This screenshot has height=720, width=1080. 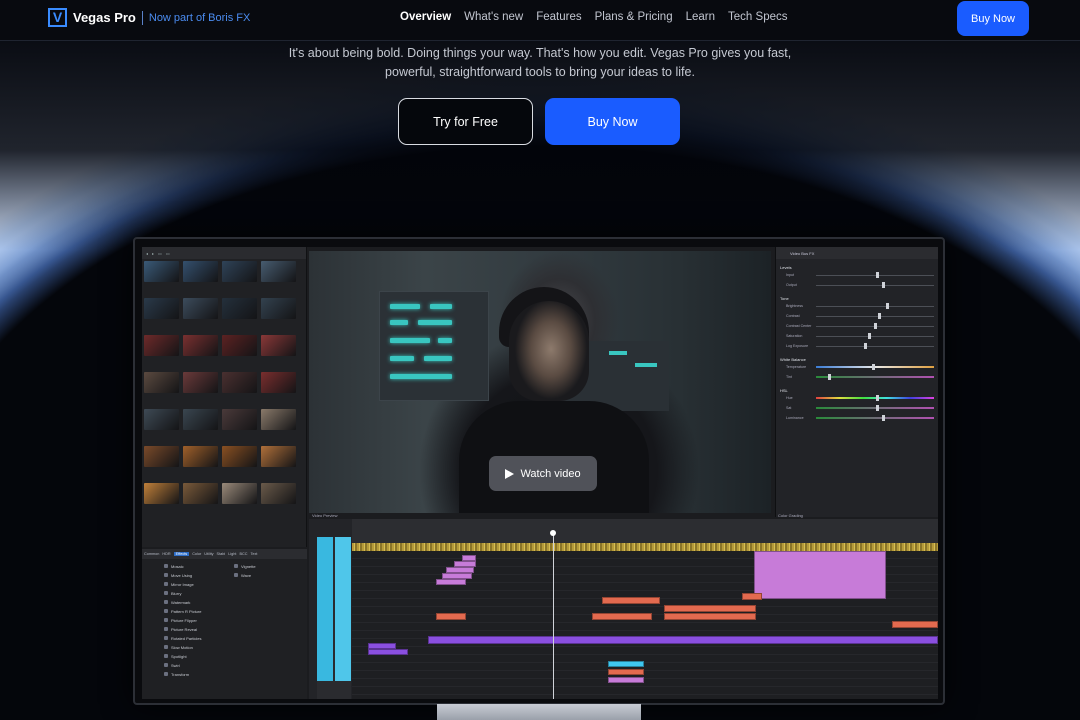 What do you see at coordinates (199, 584) in the screenshot?
I see `fx-item: Mirror Image` at bounding box center [199, 584].